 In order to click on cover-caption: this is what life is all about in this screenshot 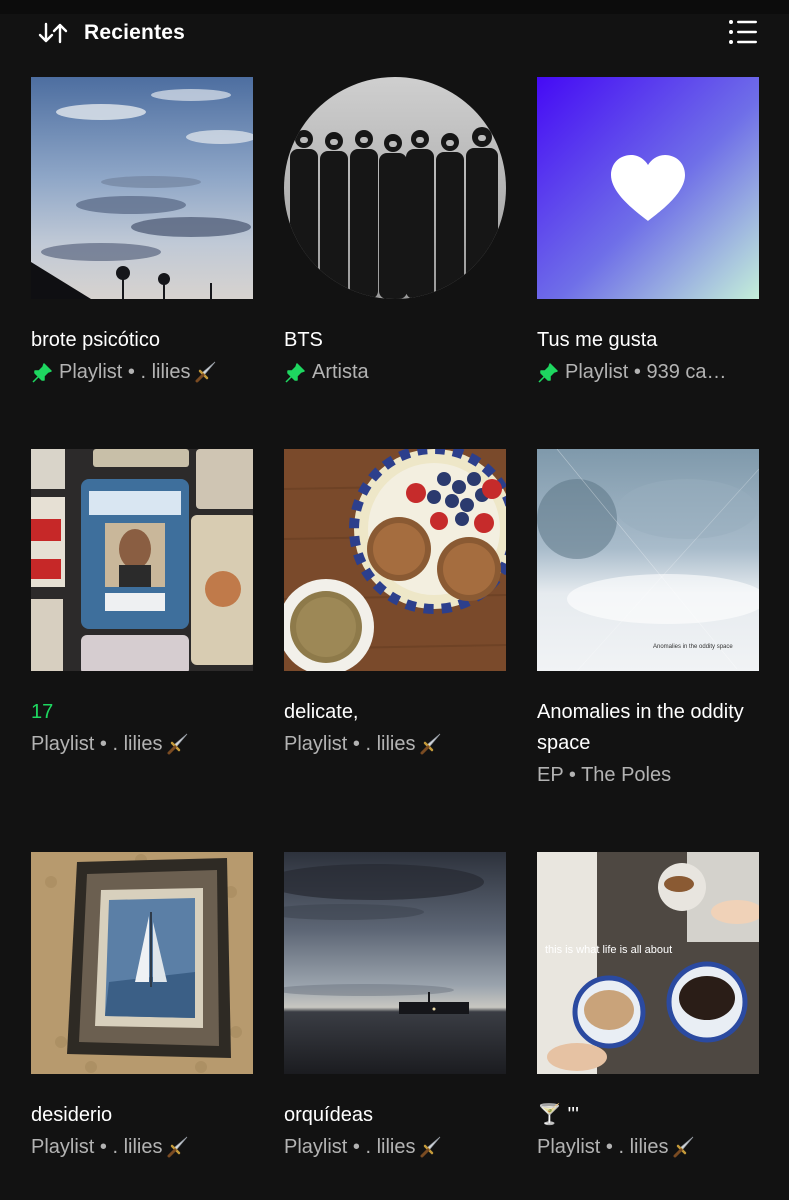, I will do `click(609, 950)`.